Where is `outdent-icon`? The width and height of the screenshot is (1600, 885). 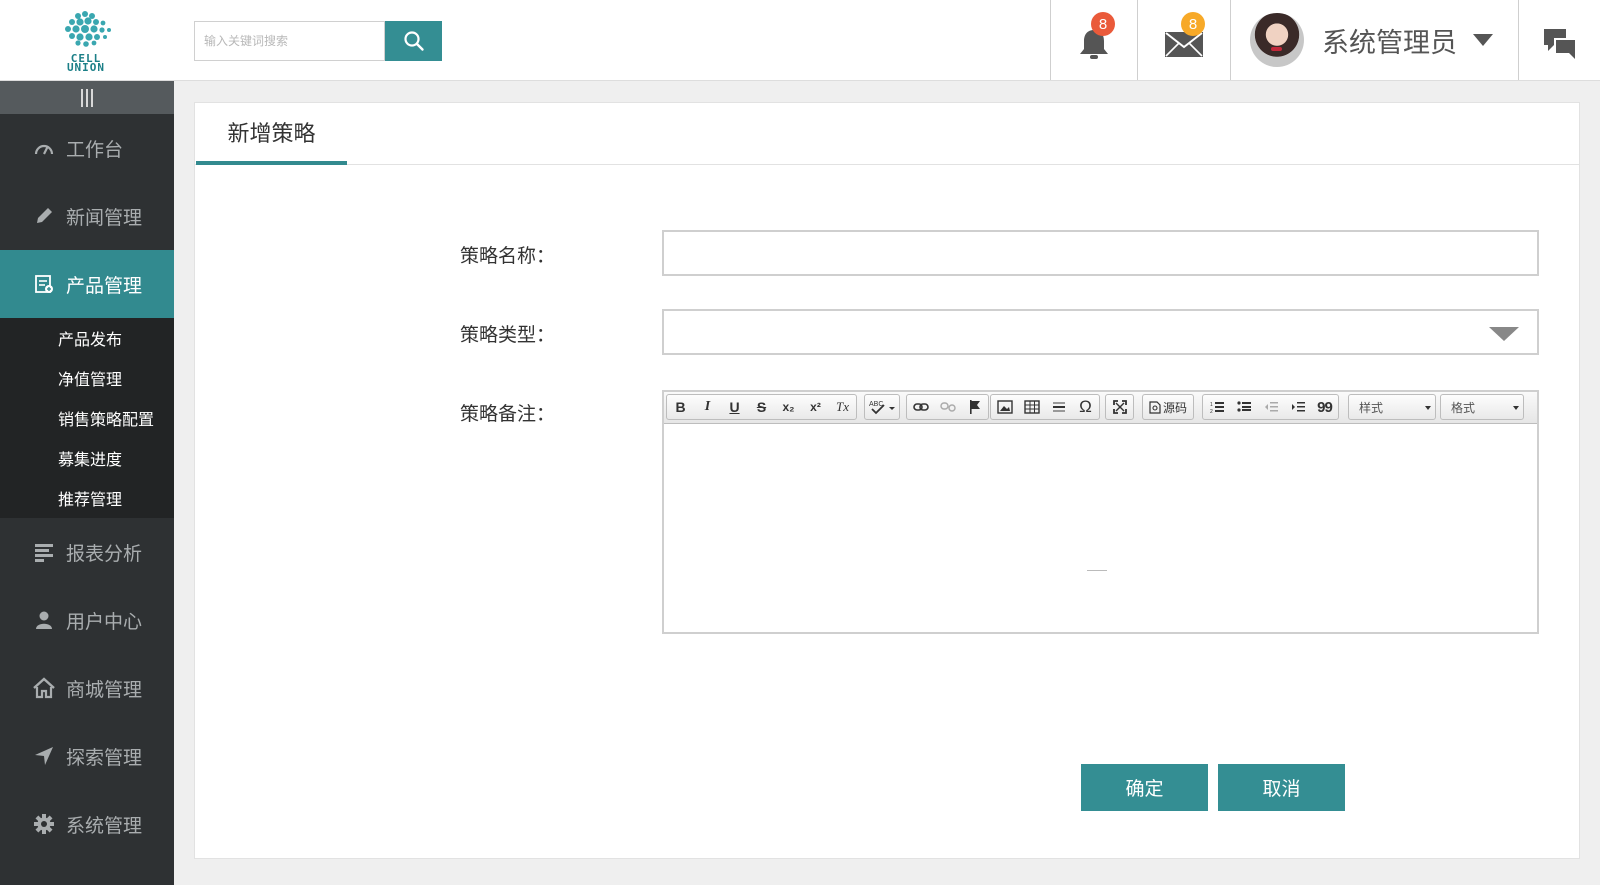
outdent-icon is located at coordinates (1271, 407).